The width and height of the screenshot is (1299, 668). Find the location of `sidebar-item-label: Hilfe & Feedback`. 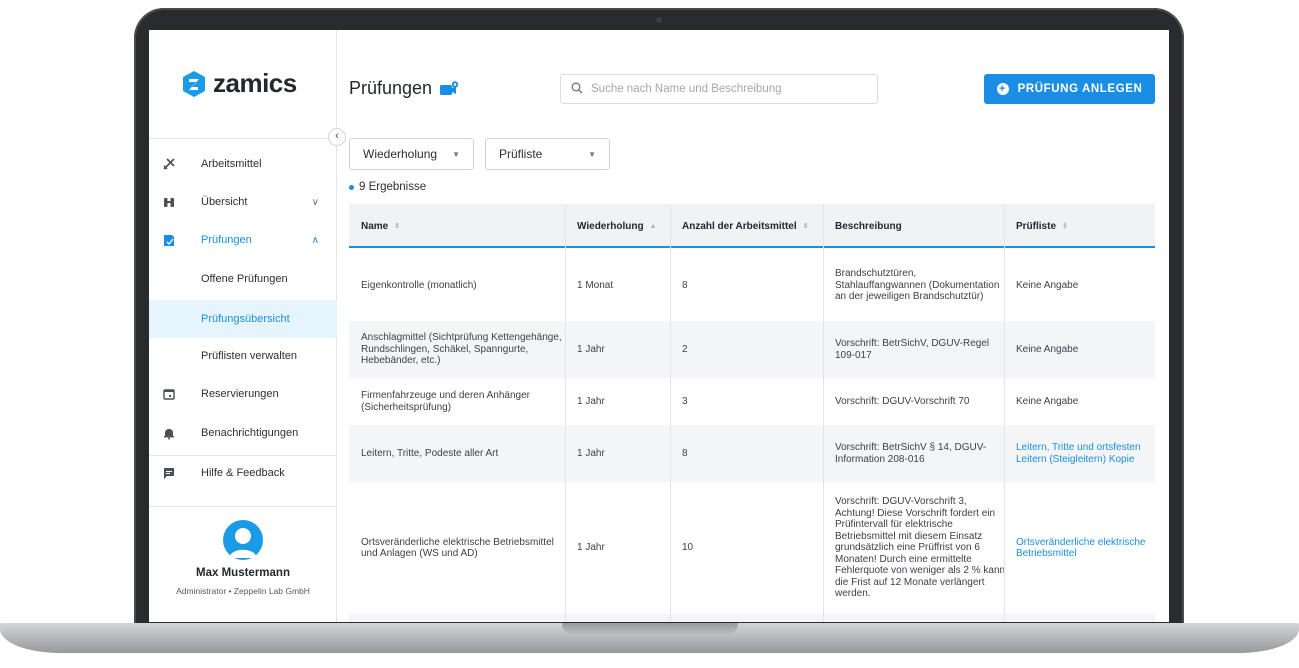

sidebar-item-label: Hilfe & Feedback is located at coordinates (243, 473).